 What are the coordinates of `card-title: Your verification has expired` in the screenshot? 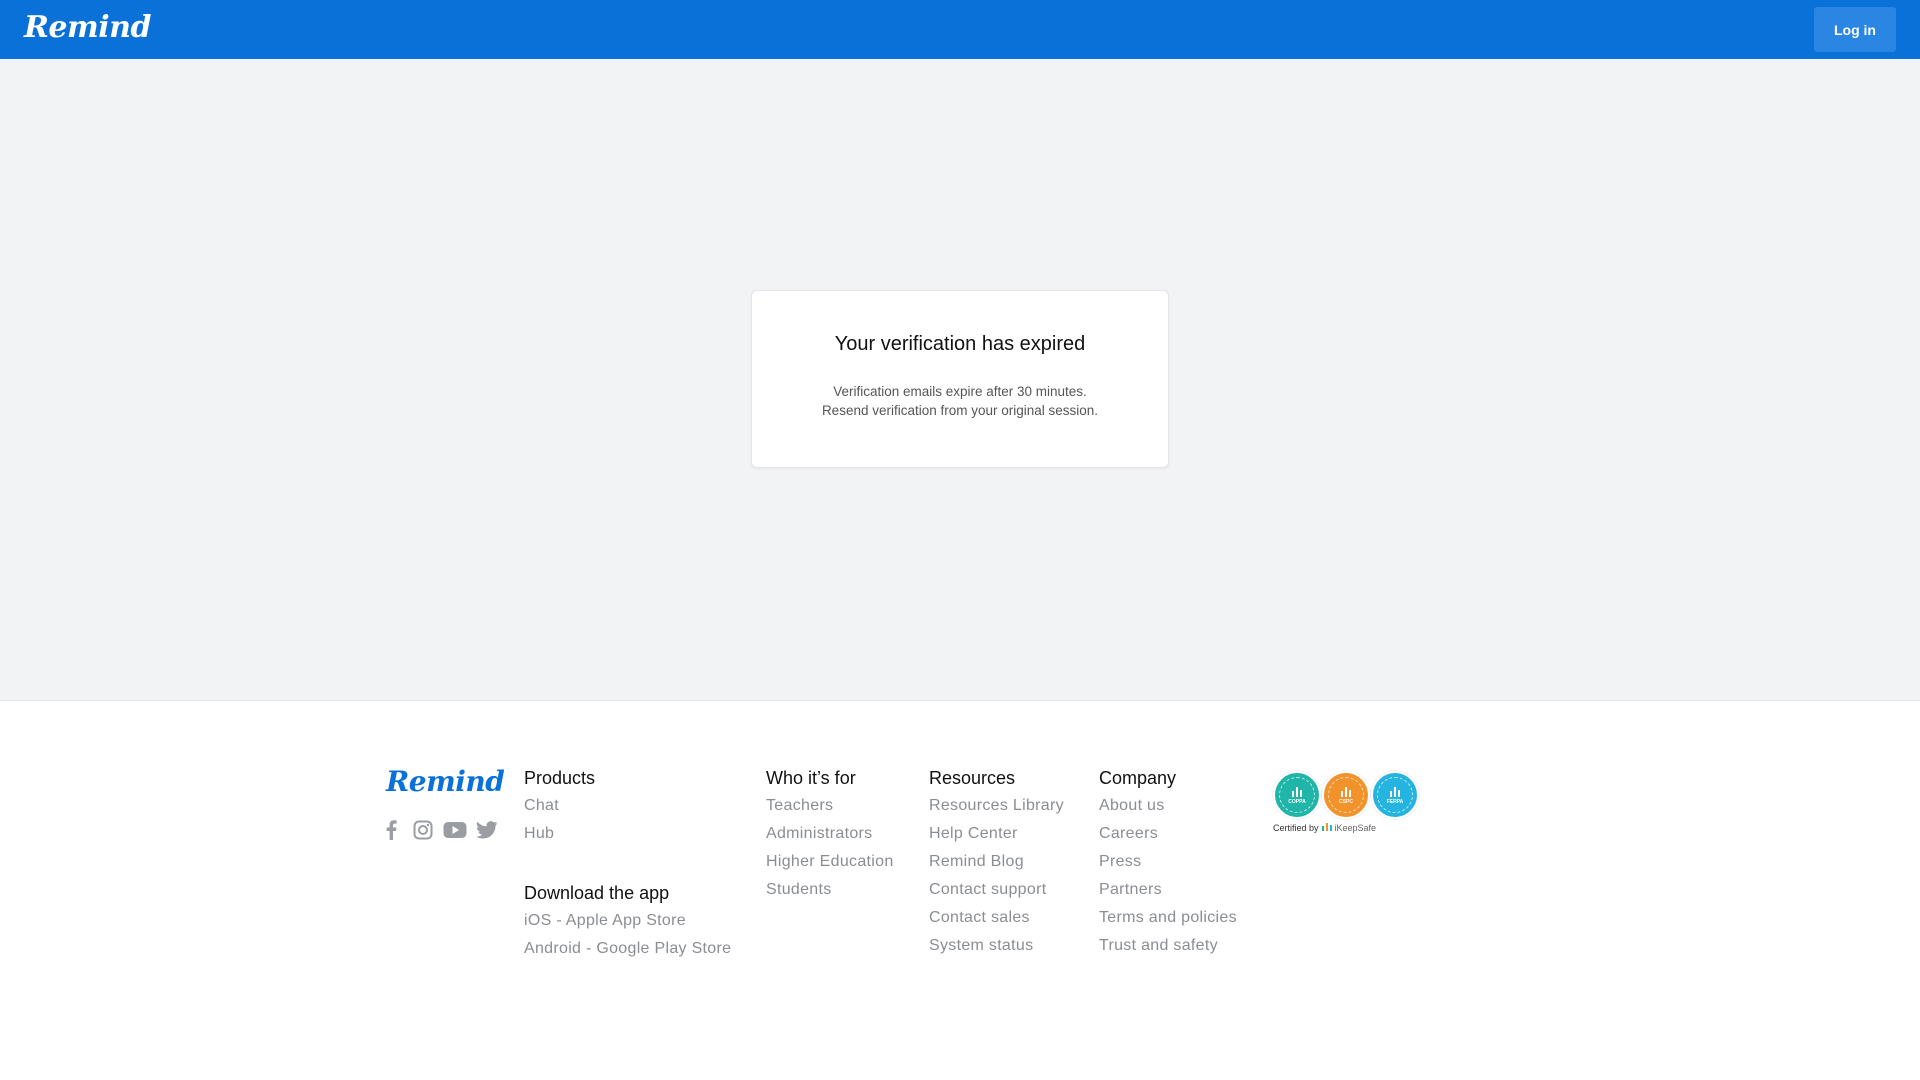 It's located at (960, 344).